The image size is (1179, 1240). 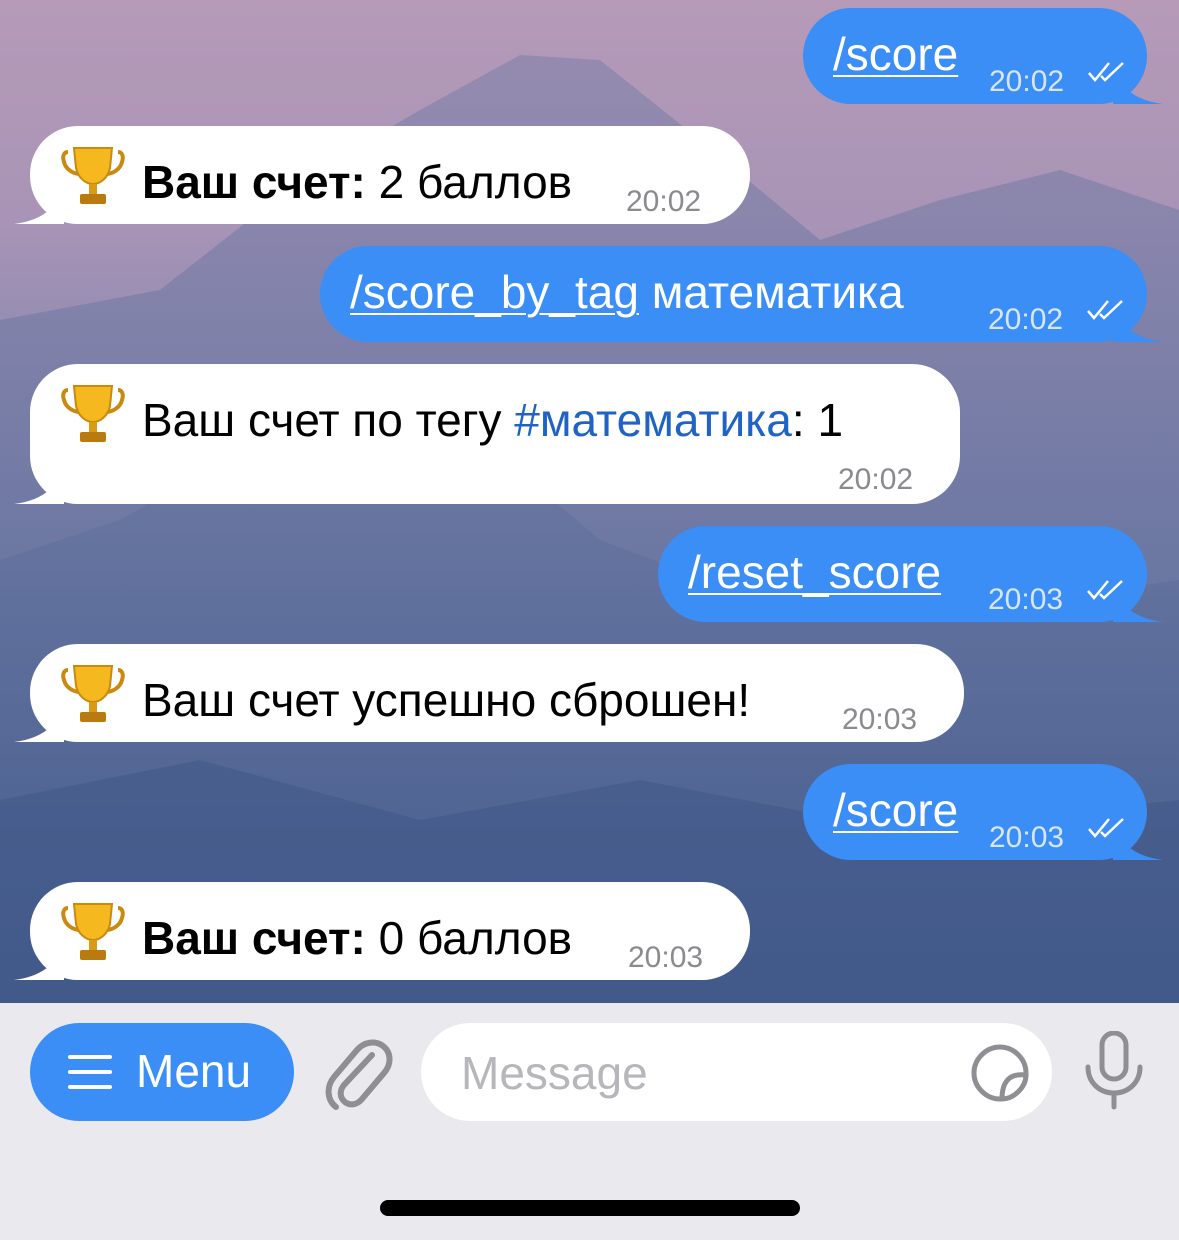 What do you see at coordinates (590, 1208) in the screenshot?
I see `home-indicator` at bounding box center [590, 1208].